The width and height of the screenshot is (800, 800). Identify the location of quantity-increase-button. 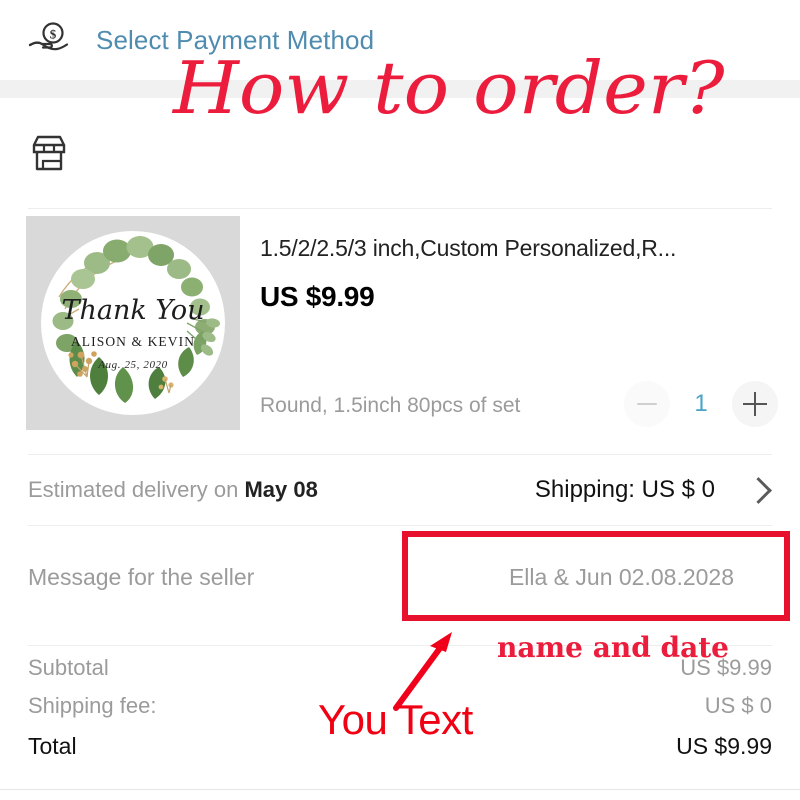
(755, 404).